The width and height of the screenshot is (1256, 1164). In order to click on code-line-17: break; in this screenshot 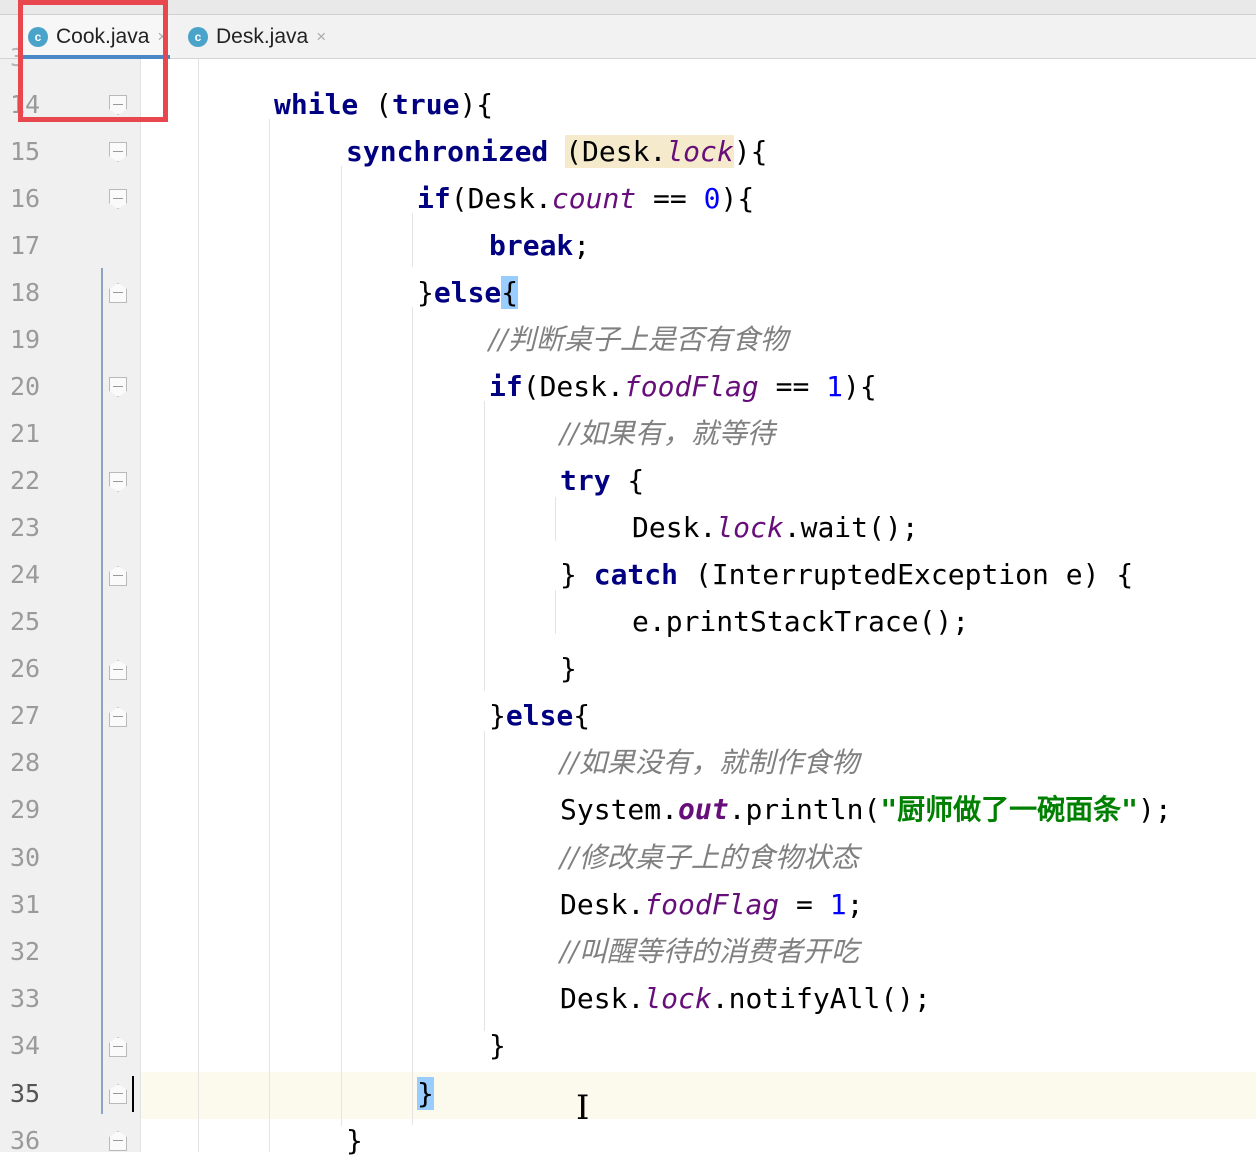, I will do `click(540, 245)`.